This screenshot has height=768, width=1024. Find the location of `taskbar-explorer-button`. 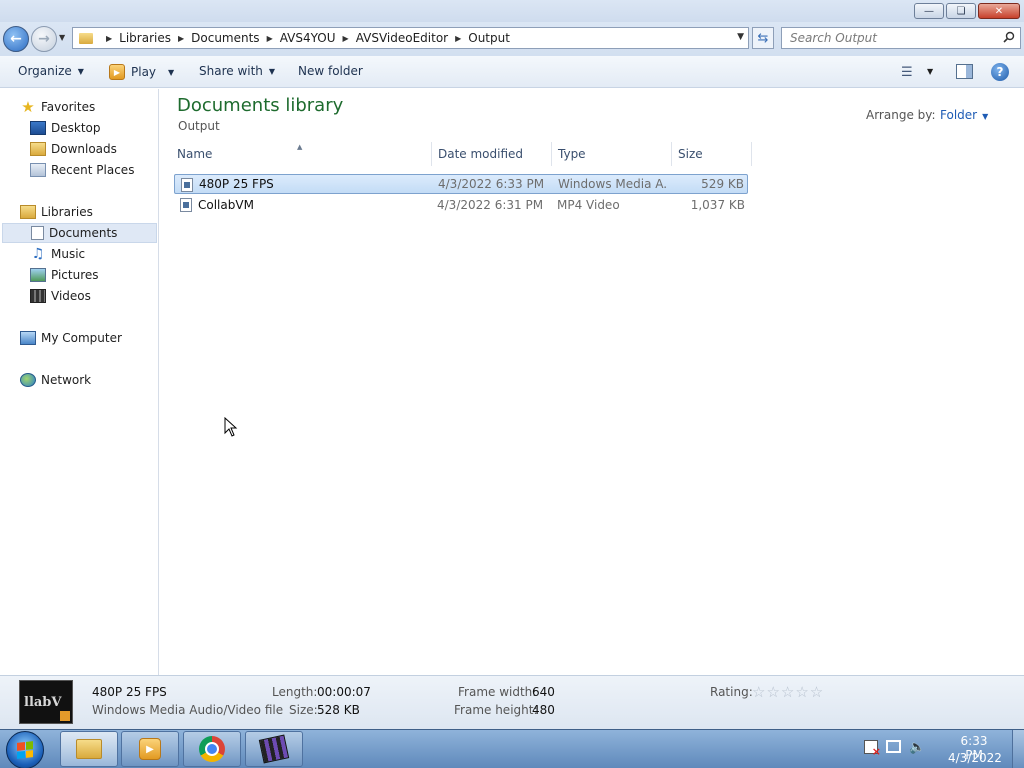

taskbar-explorer-button is located at coordinates (89, 749).